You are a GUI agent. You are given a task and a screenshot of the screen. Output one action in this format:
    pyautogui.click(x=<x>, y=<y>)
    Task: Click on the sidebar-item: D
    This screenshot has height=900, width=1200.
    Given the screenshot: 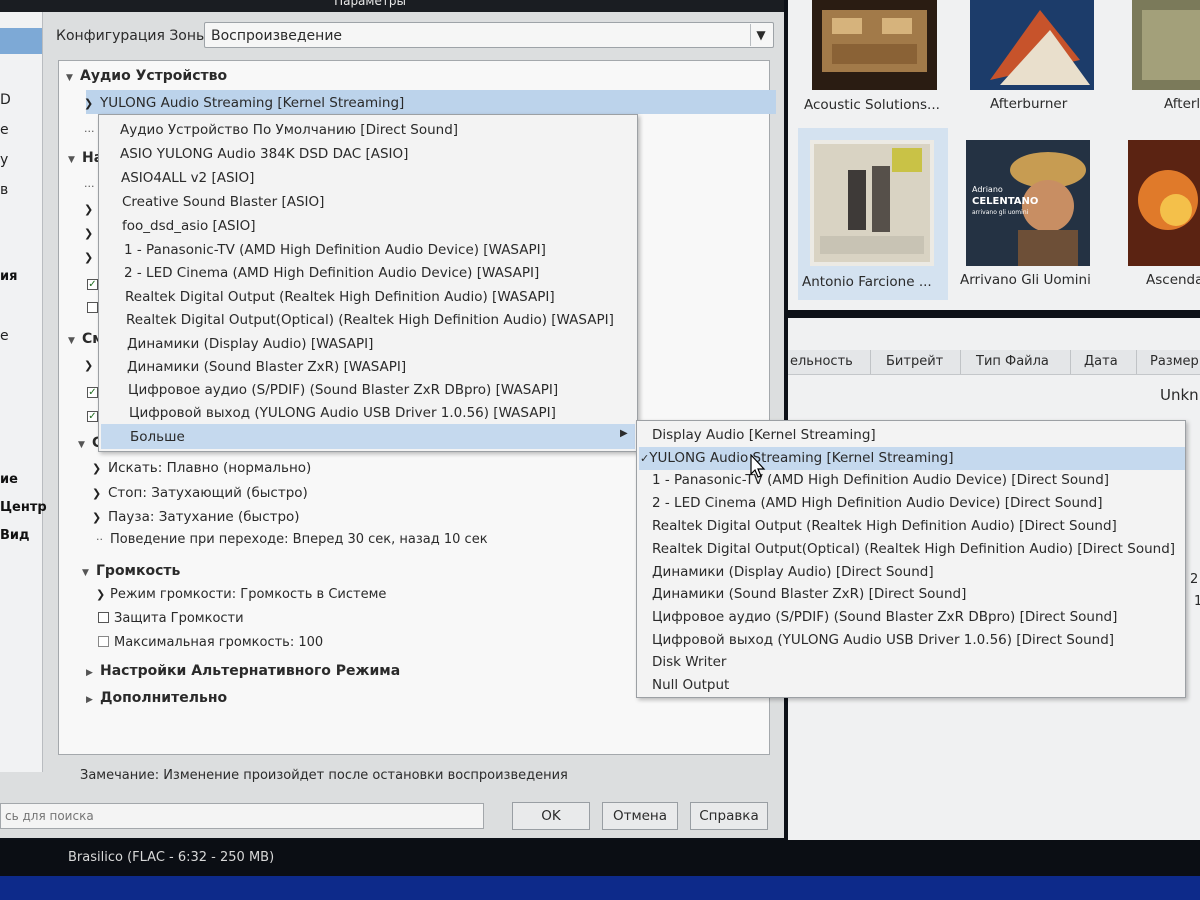 What is the action you would take?
    pyautogui.click(x=5, y=100)
    